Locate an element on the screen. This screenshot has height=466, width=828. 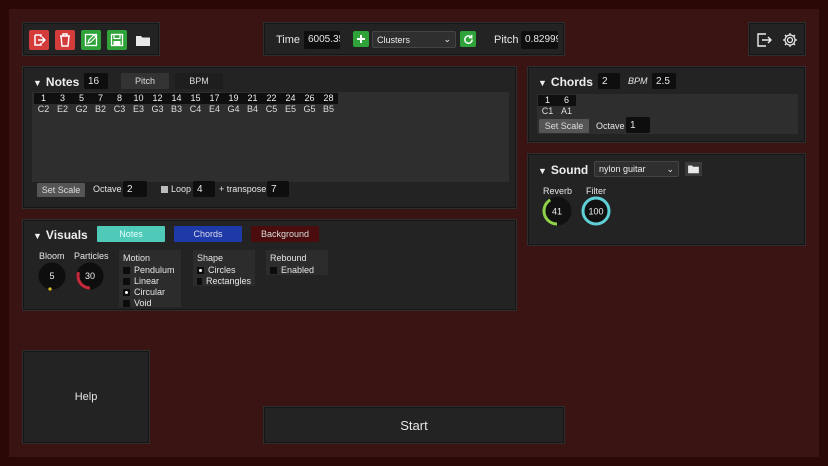
motion-option: Circular is located at coordinates (150, 292).